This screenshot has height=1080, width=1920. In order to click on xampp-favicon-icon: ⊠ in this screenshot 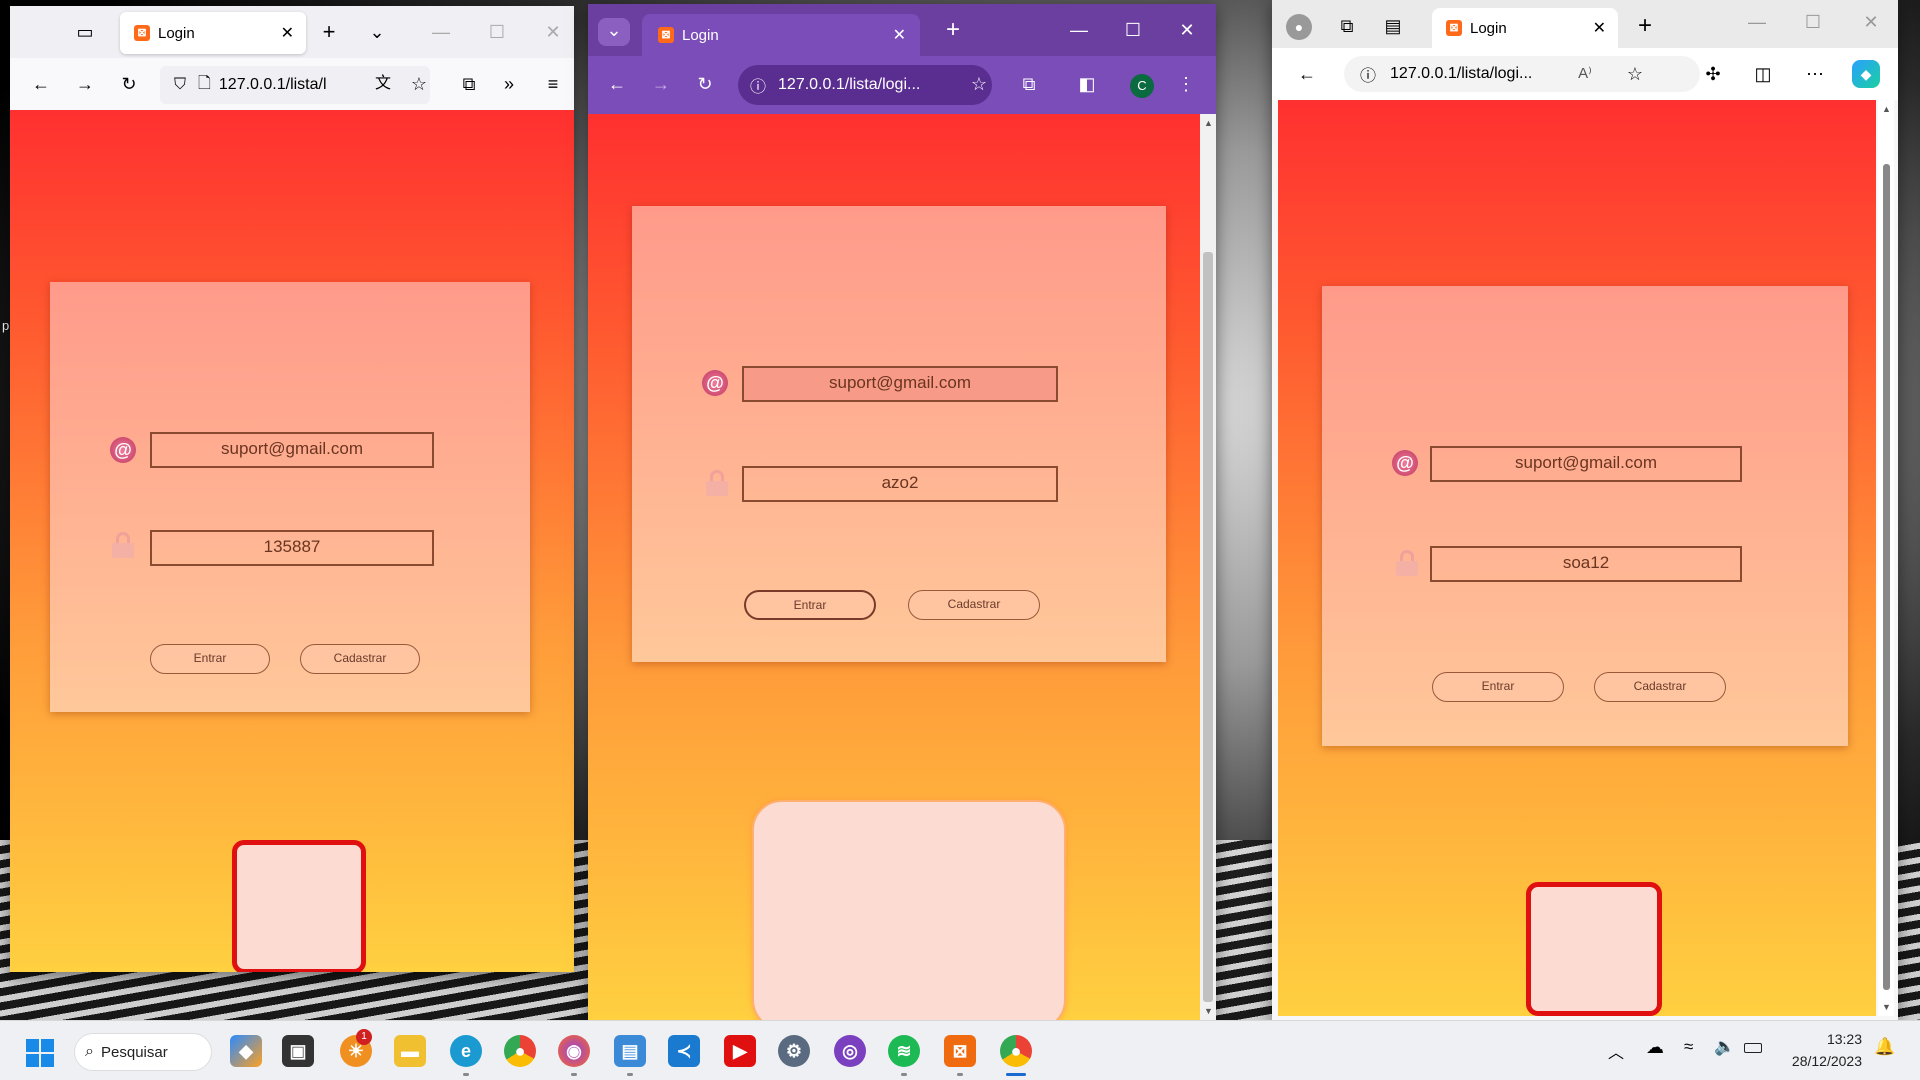, I will do `click(666, 35)`.